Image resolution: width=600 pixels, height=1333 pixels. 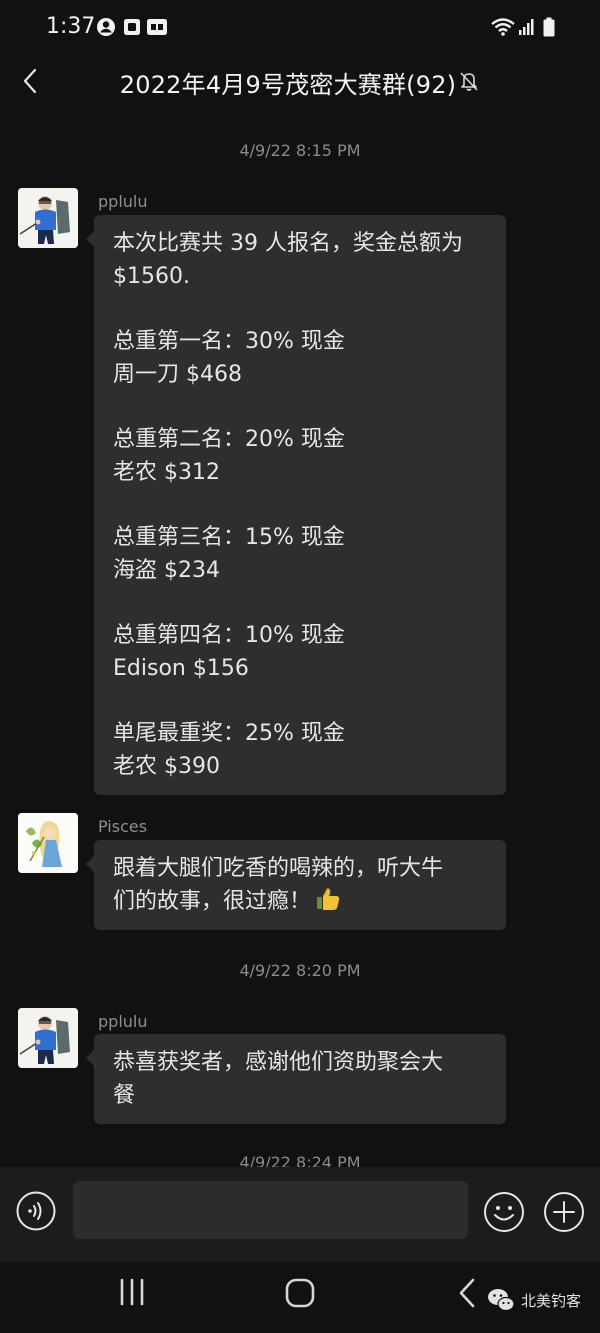 I want to click on avatar-illustration-girl, so click(x=48, y=843).